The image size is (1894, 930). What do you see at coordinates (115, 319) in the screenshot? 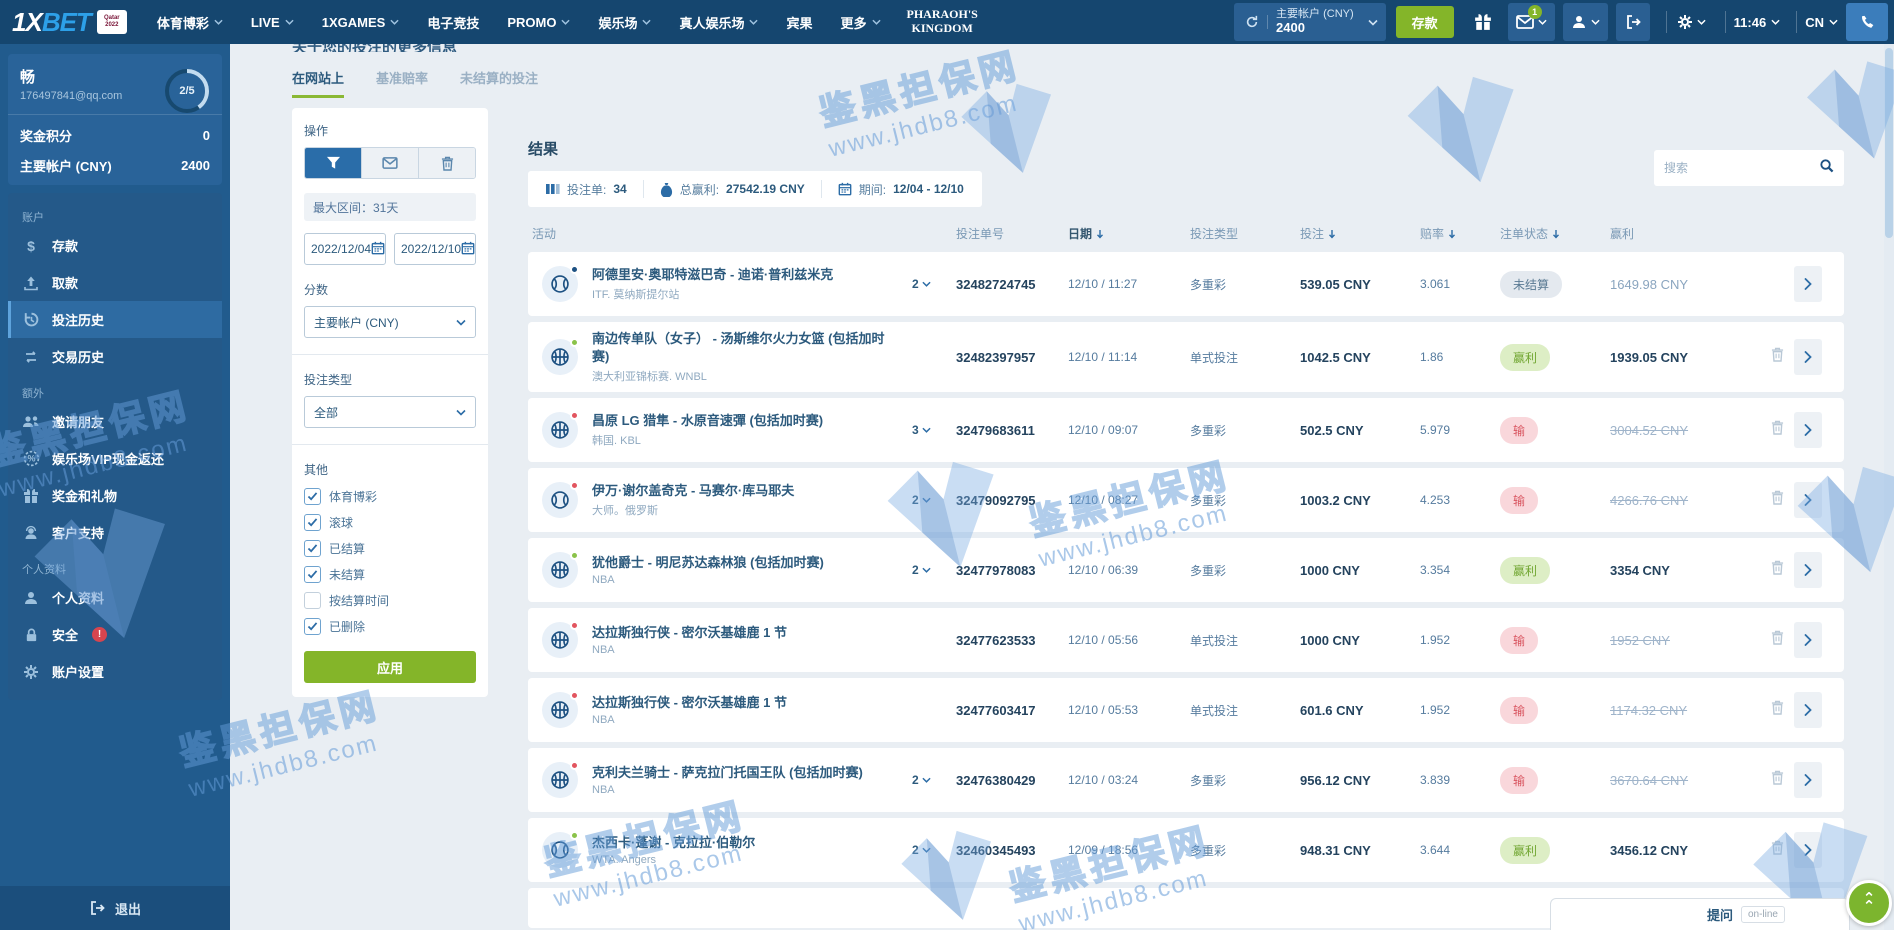
I see `sidebar-item: 投注历史` at bounding box center [115, 319].